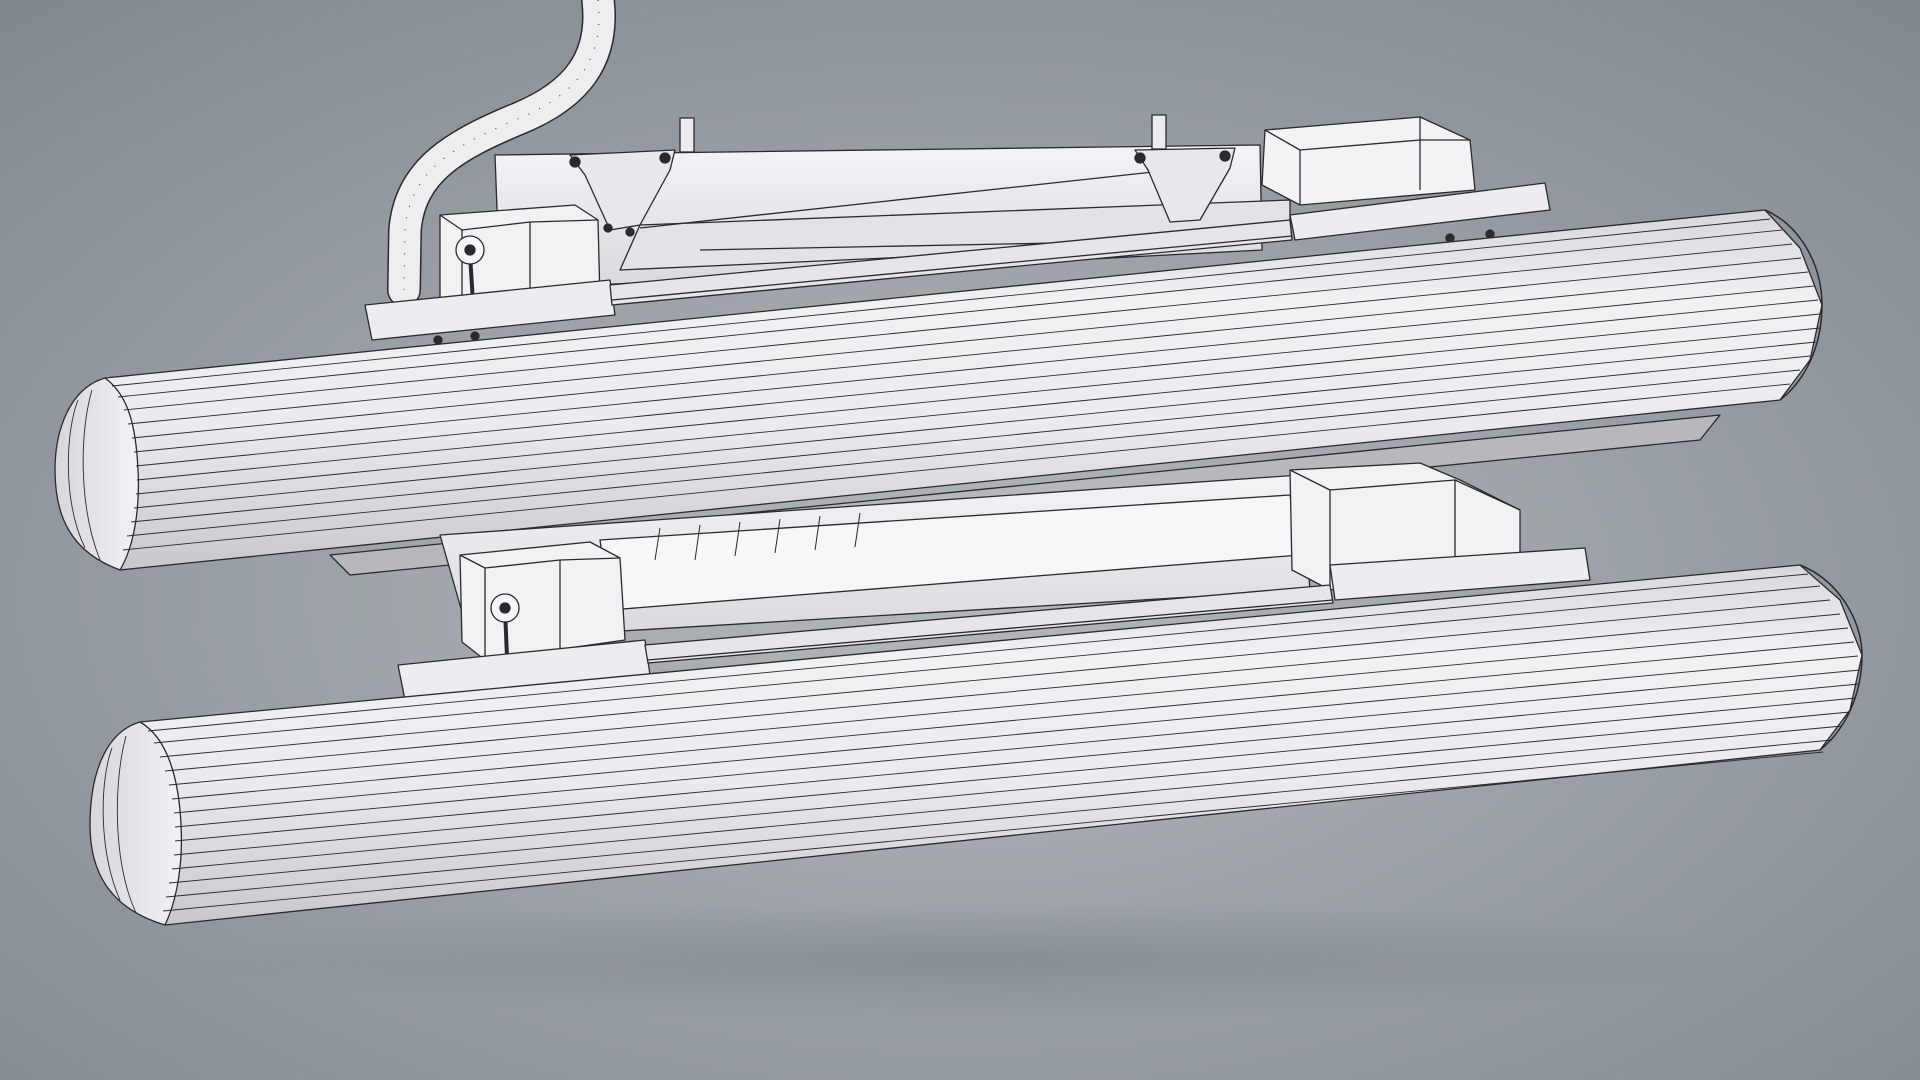  What do you see at coordinates (1368, 161) in the screenshot?
I see `upper-ballast-box` at bounding box center [1368, 161].